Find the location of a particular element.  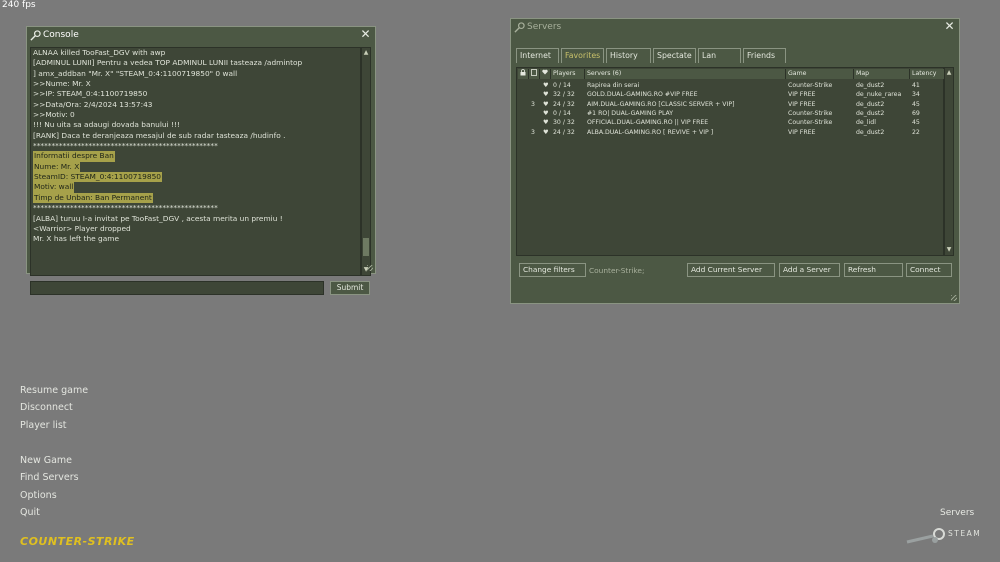

console-line: Timp de Unban: Ban Permanent is located at coordinates (196, 198).